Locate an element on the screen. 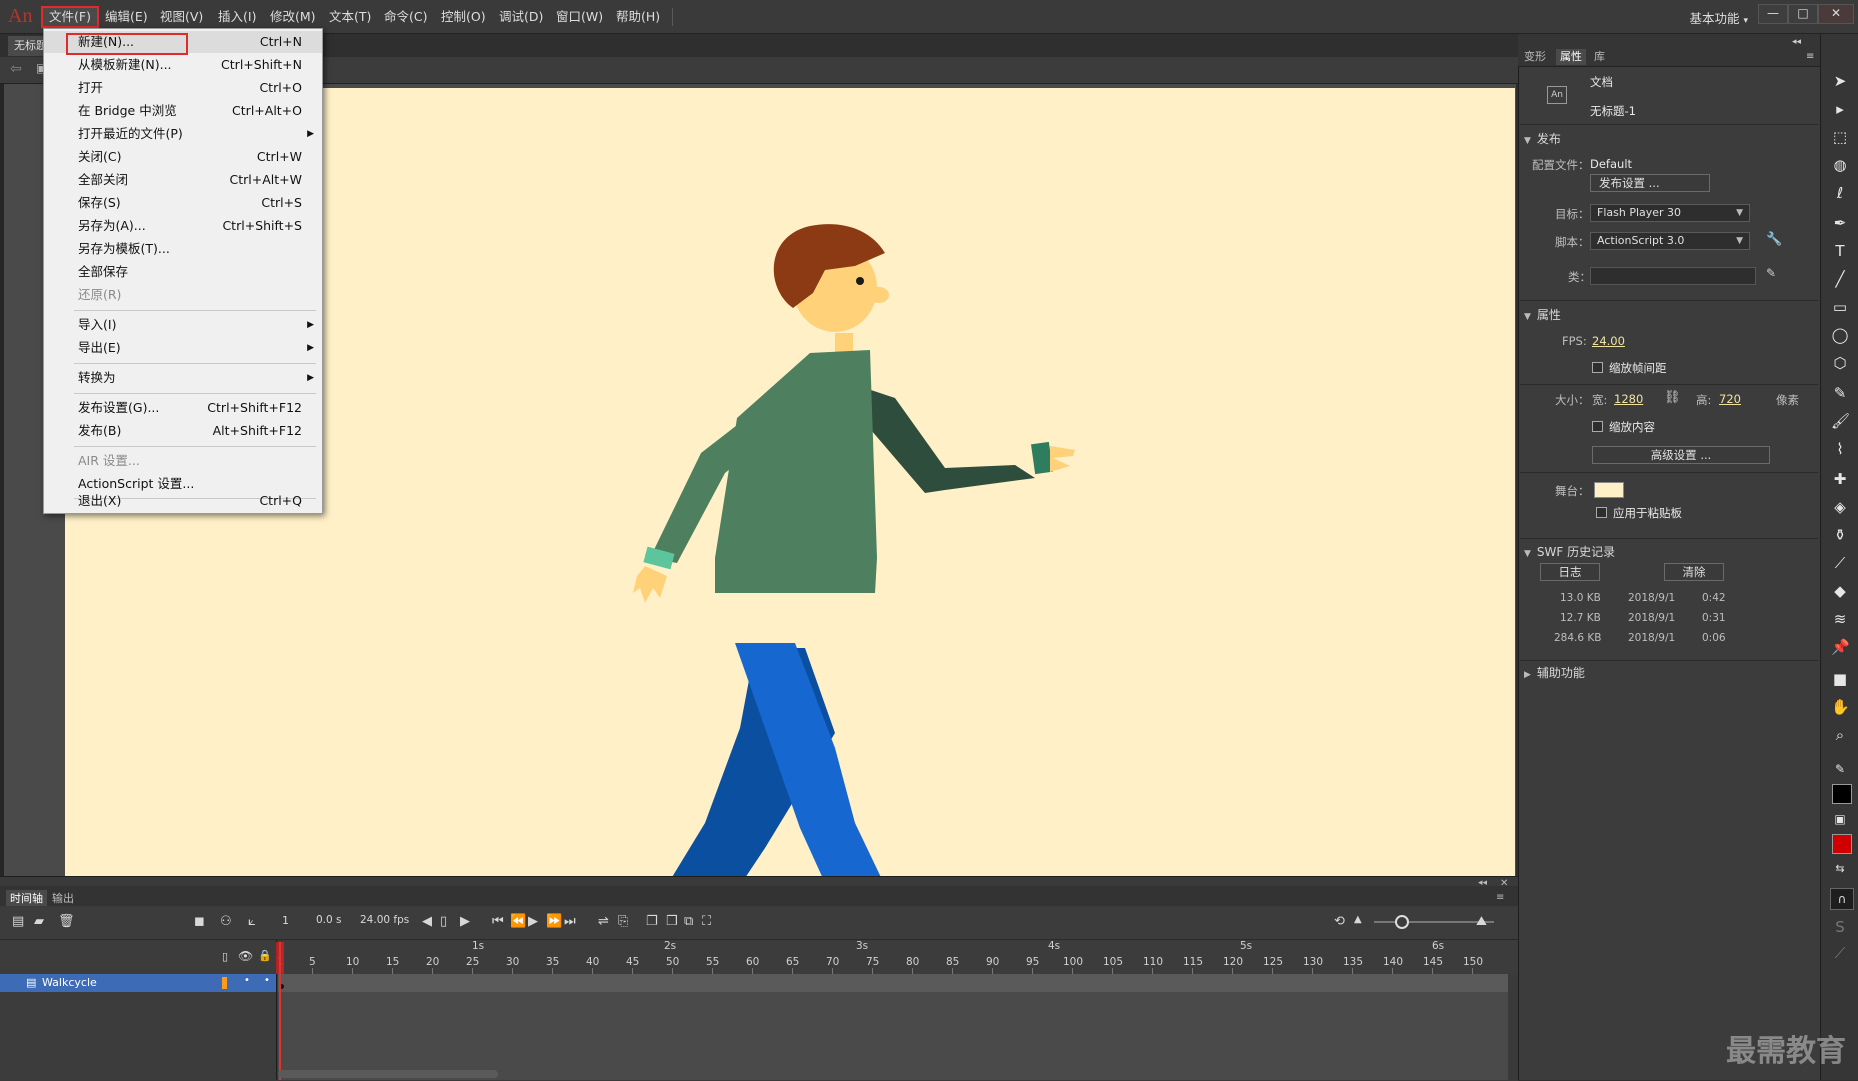 This screenshot has width=1858, height=1081. menu-view: 视图(V) is located at coordinates (181, 17).